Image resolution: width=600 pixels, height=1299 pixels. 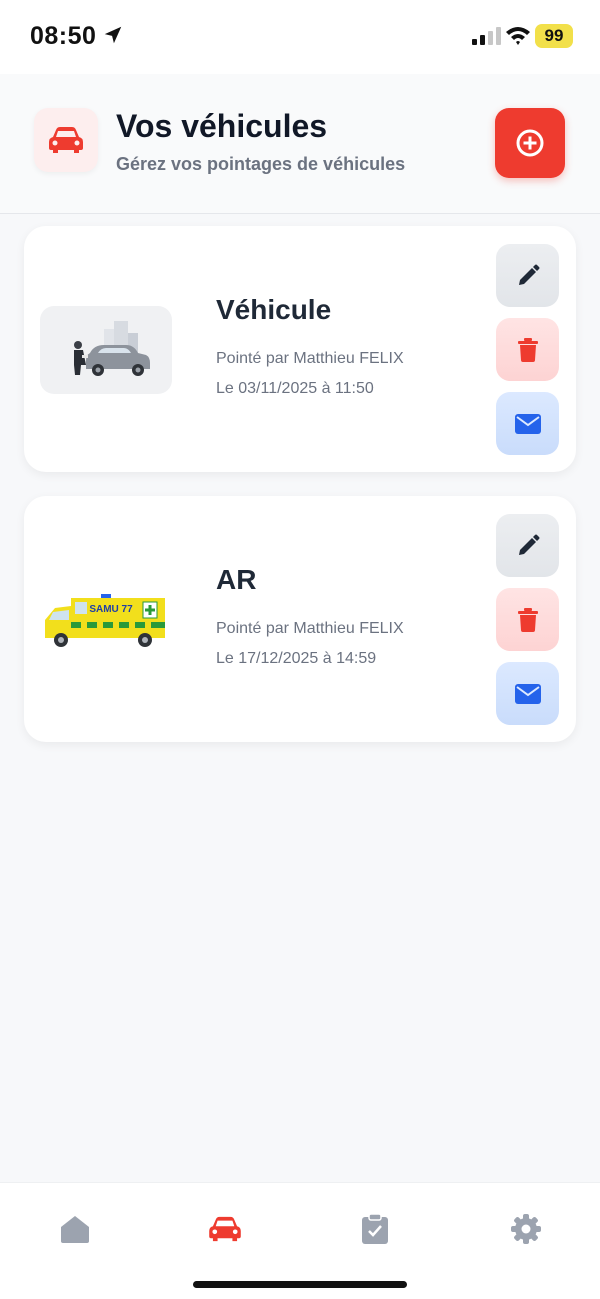 What do you see at coordinates (274, 309) in the screenshot?
I see `vehicle-name: Véhicule` at bounding box center [274, 309].